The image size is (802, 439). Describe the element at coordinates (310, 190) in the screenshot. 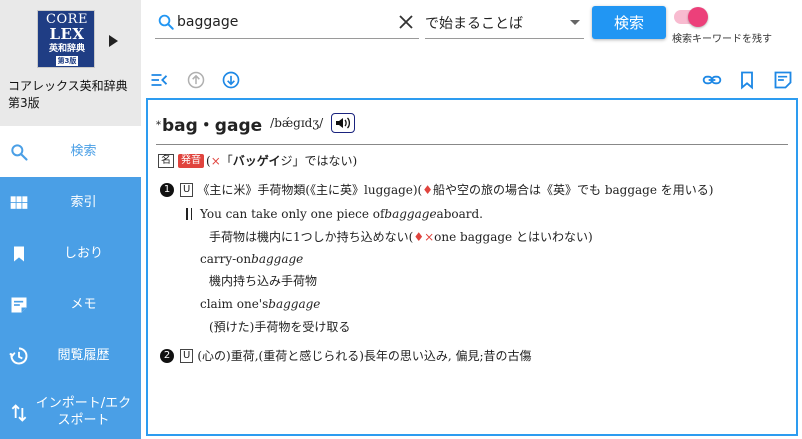

I see `sense-definition: 《主に米》手荷物類(《主に英》luggage)(` at that location.